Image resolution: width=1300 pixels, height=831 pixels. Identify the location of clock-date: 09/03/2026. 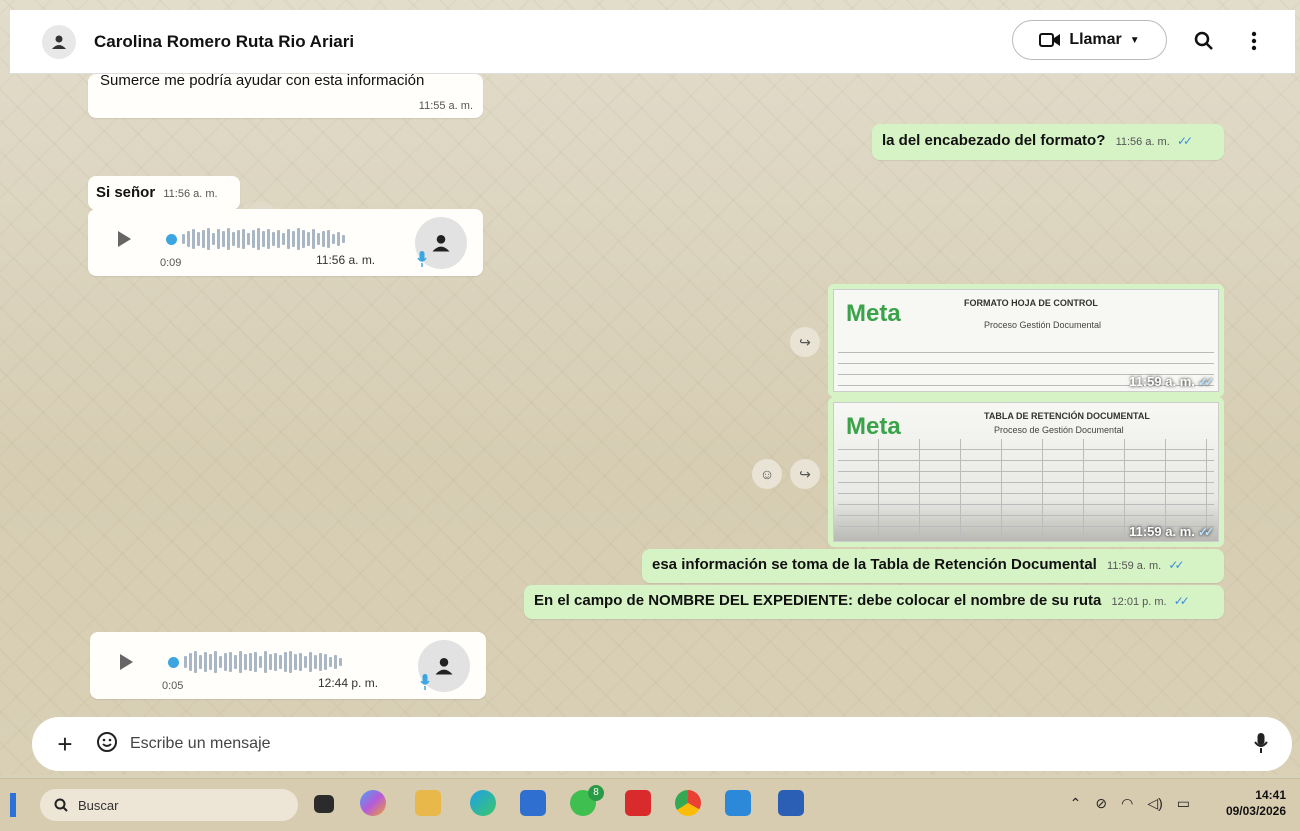
(1255, 811).